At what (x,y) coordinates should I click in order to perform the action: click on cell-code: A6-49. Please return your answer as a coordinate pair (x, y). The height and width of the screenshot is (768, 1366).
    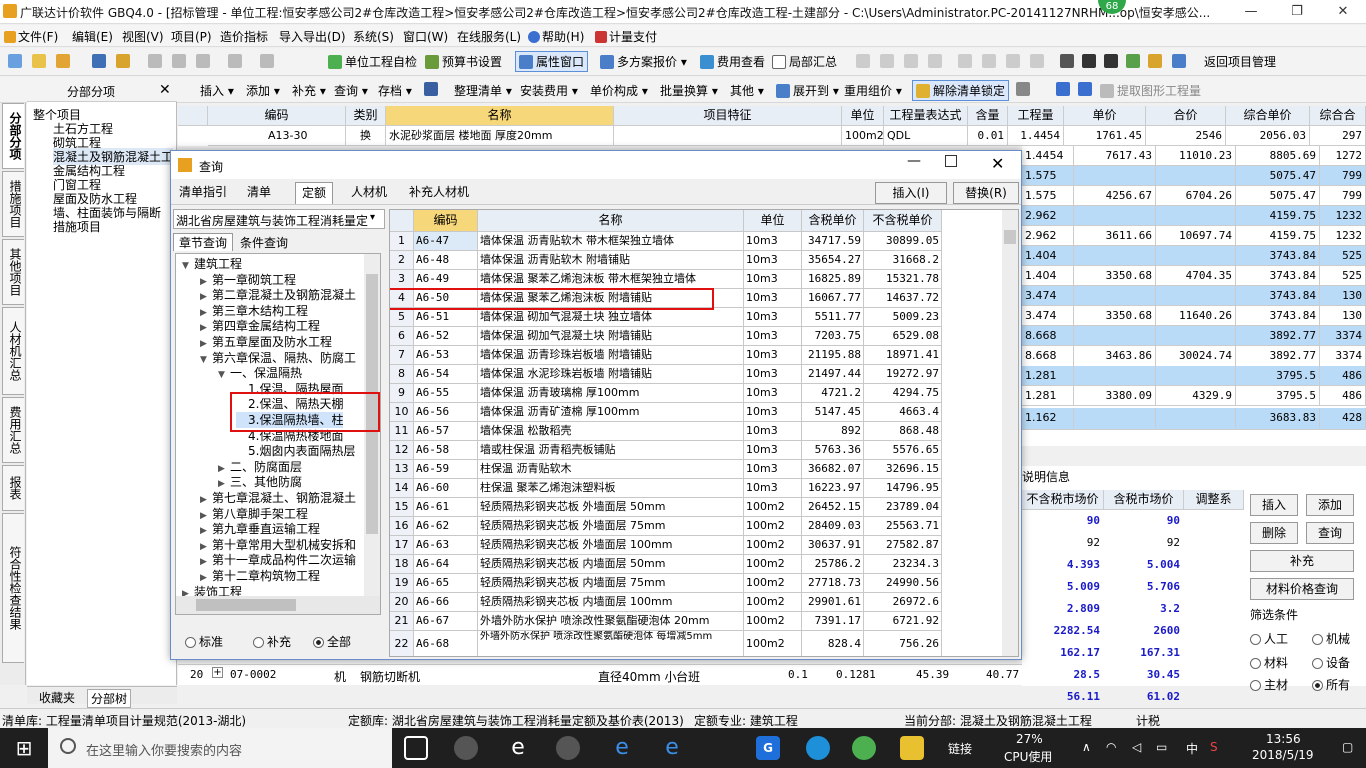
    Looking at the image, I should click on (446, 279).